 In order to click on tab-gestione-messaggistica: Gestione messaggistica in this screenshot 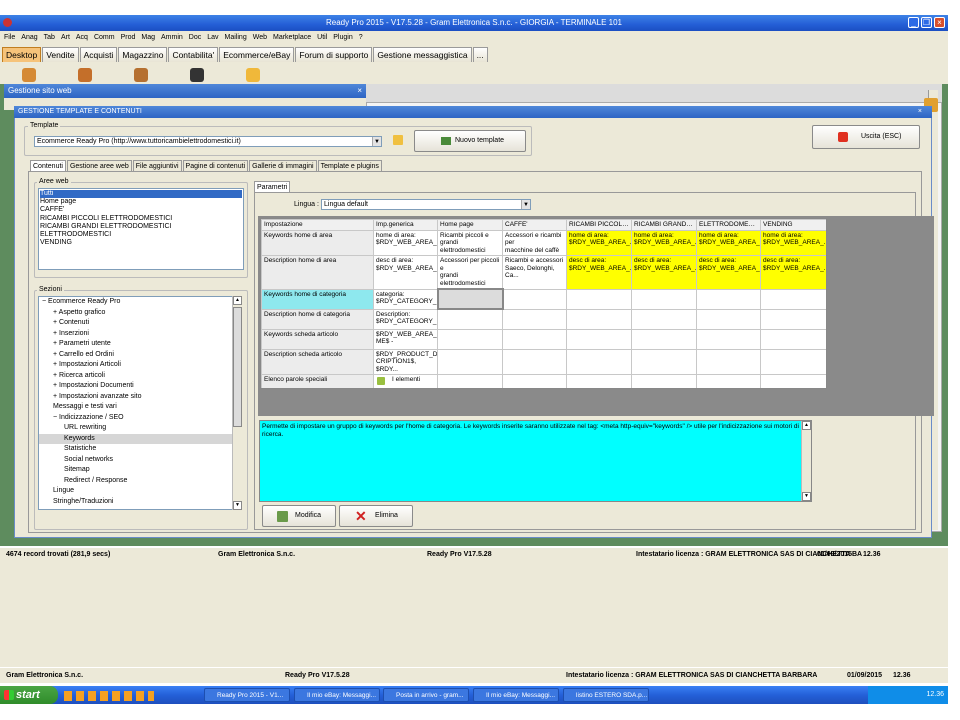, I will do `click(422, 54)`.